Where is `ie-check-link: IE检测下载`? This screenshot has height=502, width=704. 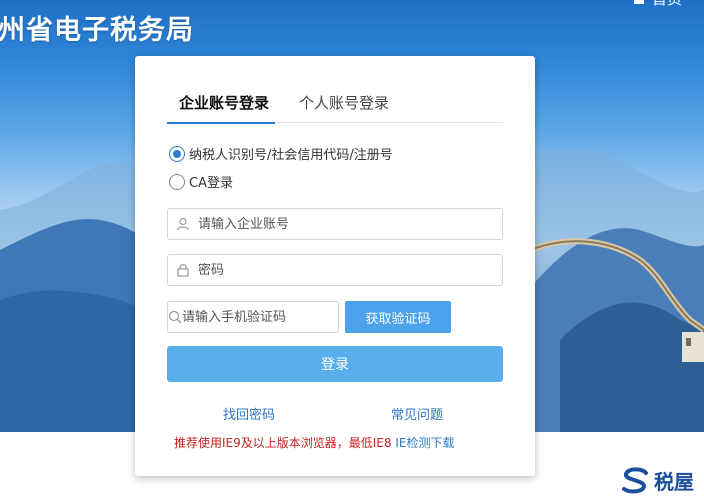
ie-check-link: IE检测下载 is located at coordinates (424, 443).